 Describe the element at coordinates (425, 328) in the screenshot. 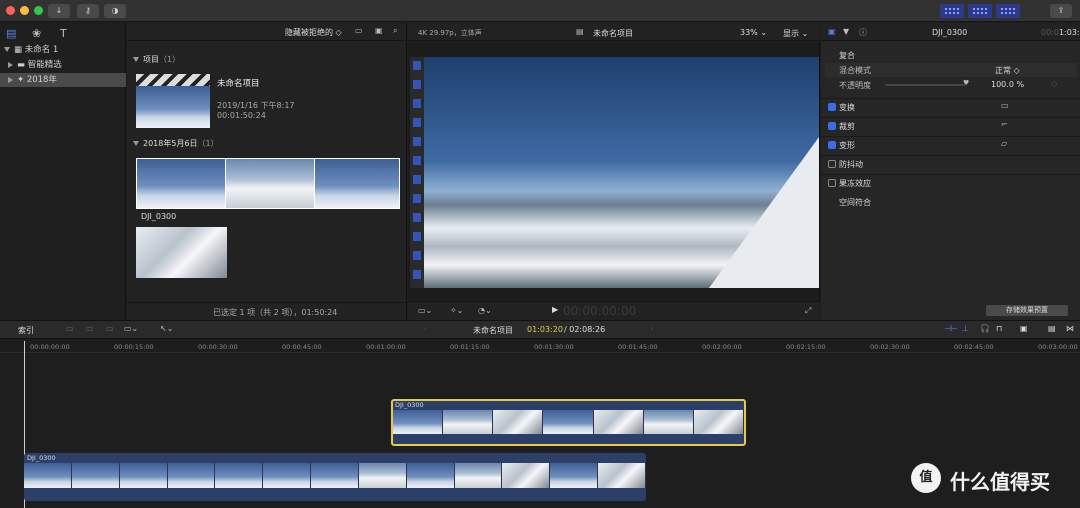

I see `back-arrow-icon: ‹` at that location.